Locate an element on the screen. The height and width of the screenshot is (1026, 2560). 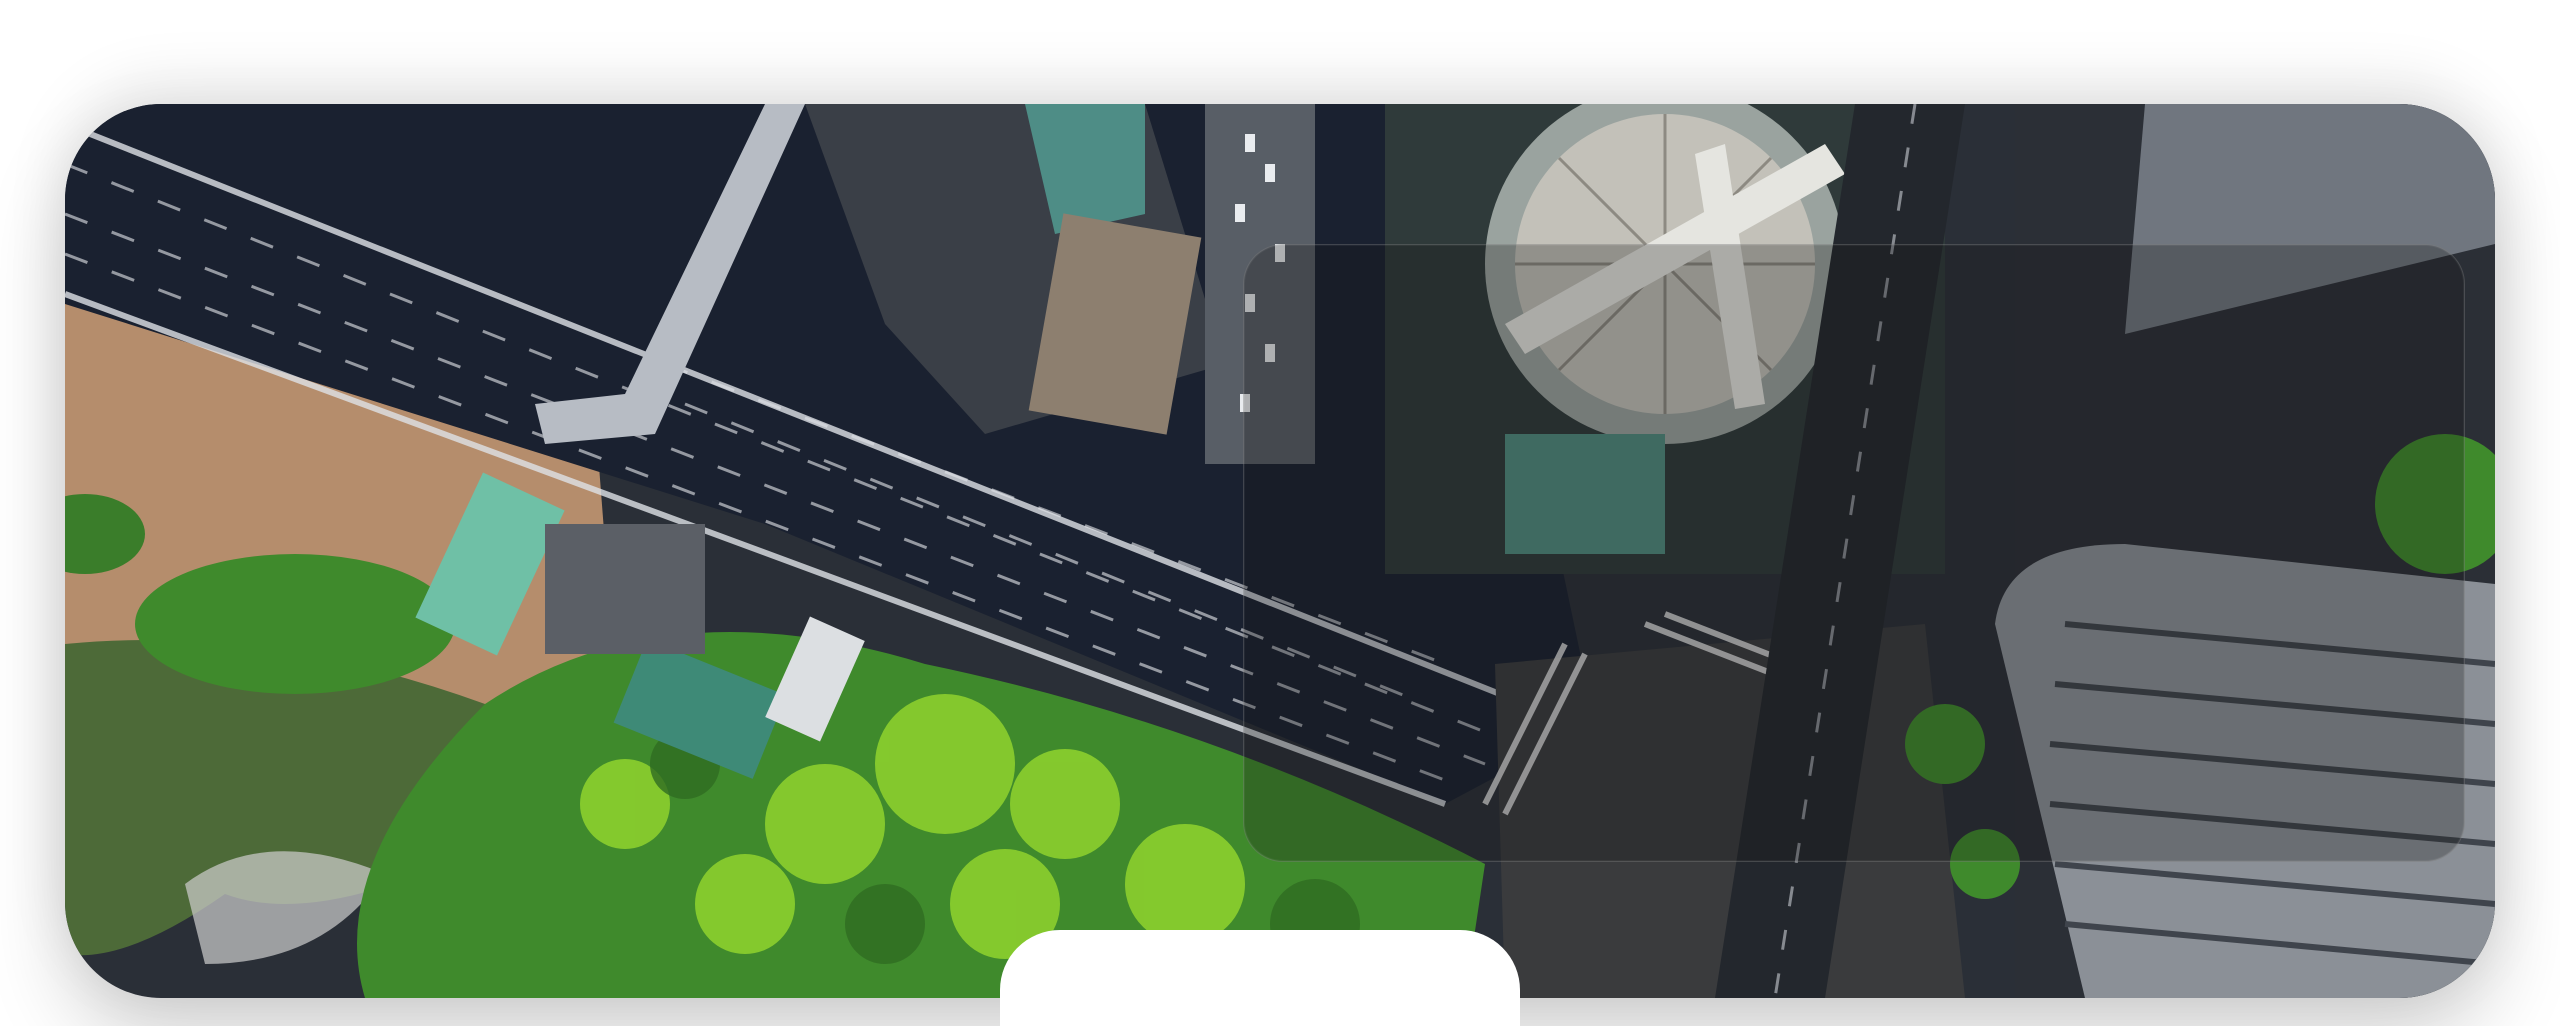
bottom-notch-cutout is located at coordinates (1260, 978).